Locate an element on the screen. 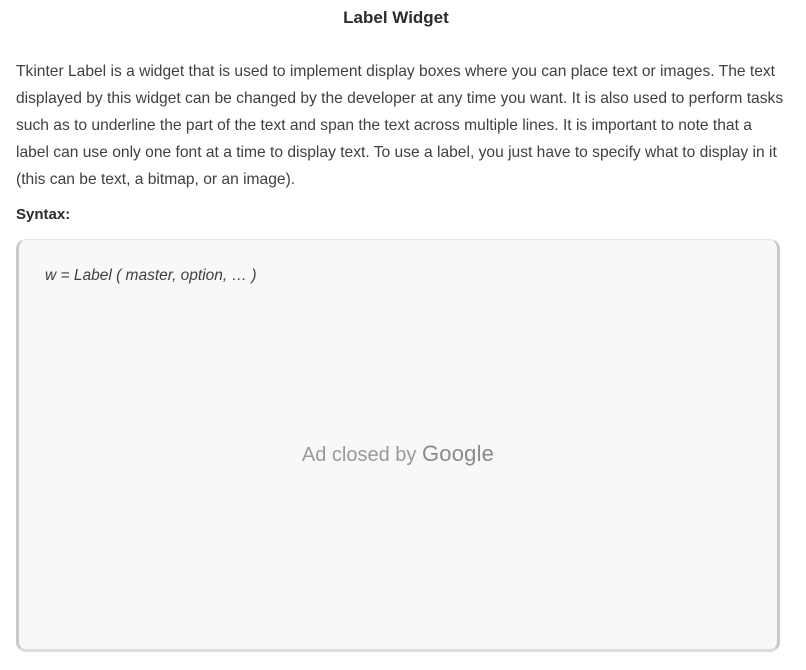 Image resolution: width=806 pixels, height=670 pixels. syntax-code: w = Label ( master, option, … ) is located at coordinates (151, 275).